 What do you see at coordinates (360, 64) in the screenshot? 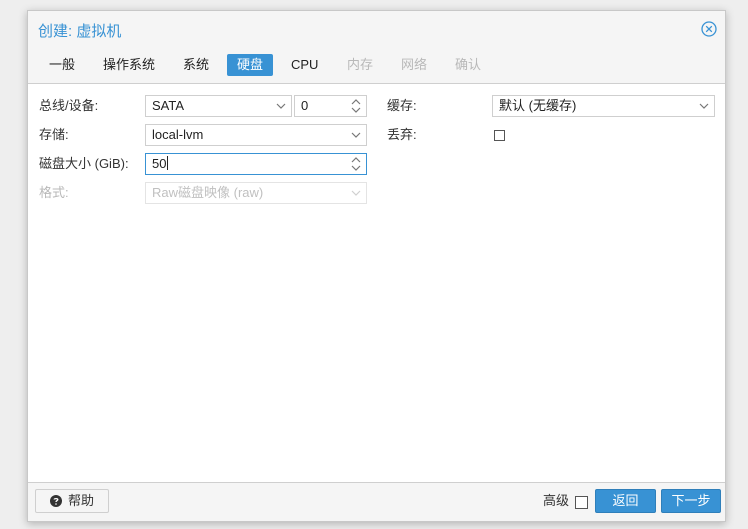
I see `tab-memory: 内存` at bounding box center [360, 64].